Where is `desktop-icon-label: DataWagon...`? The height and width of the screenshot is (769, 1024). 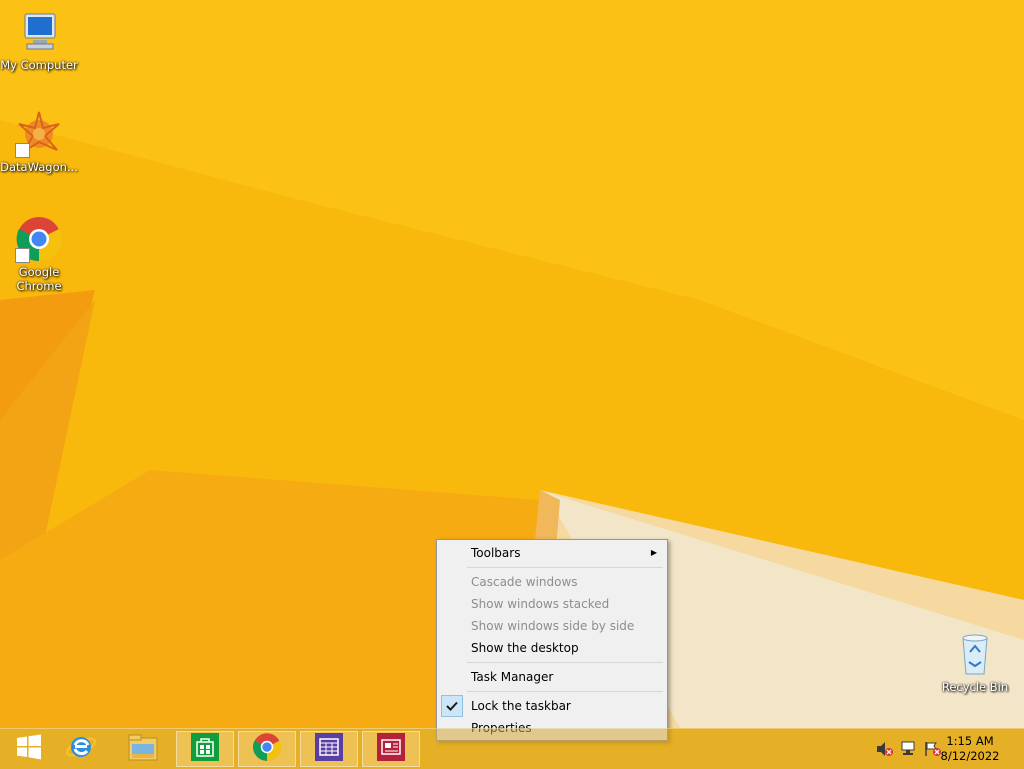
desktop-icon-label: DataWagon... is located at coordinates (39, 167).